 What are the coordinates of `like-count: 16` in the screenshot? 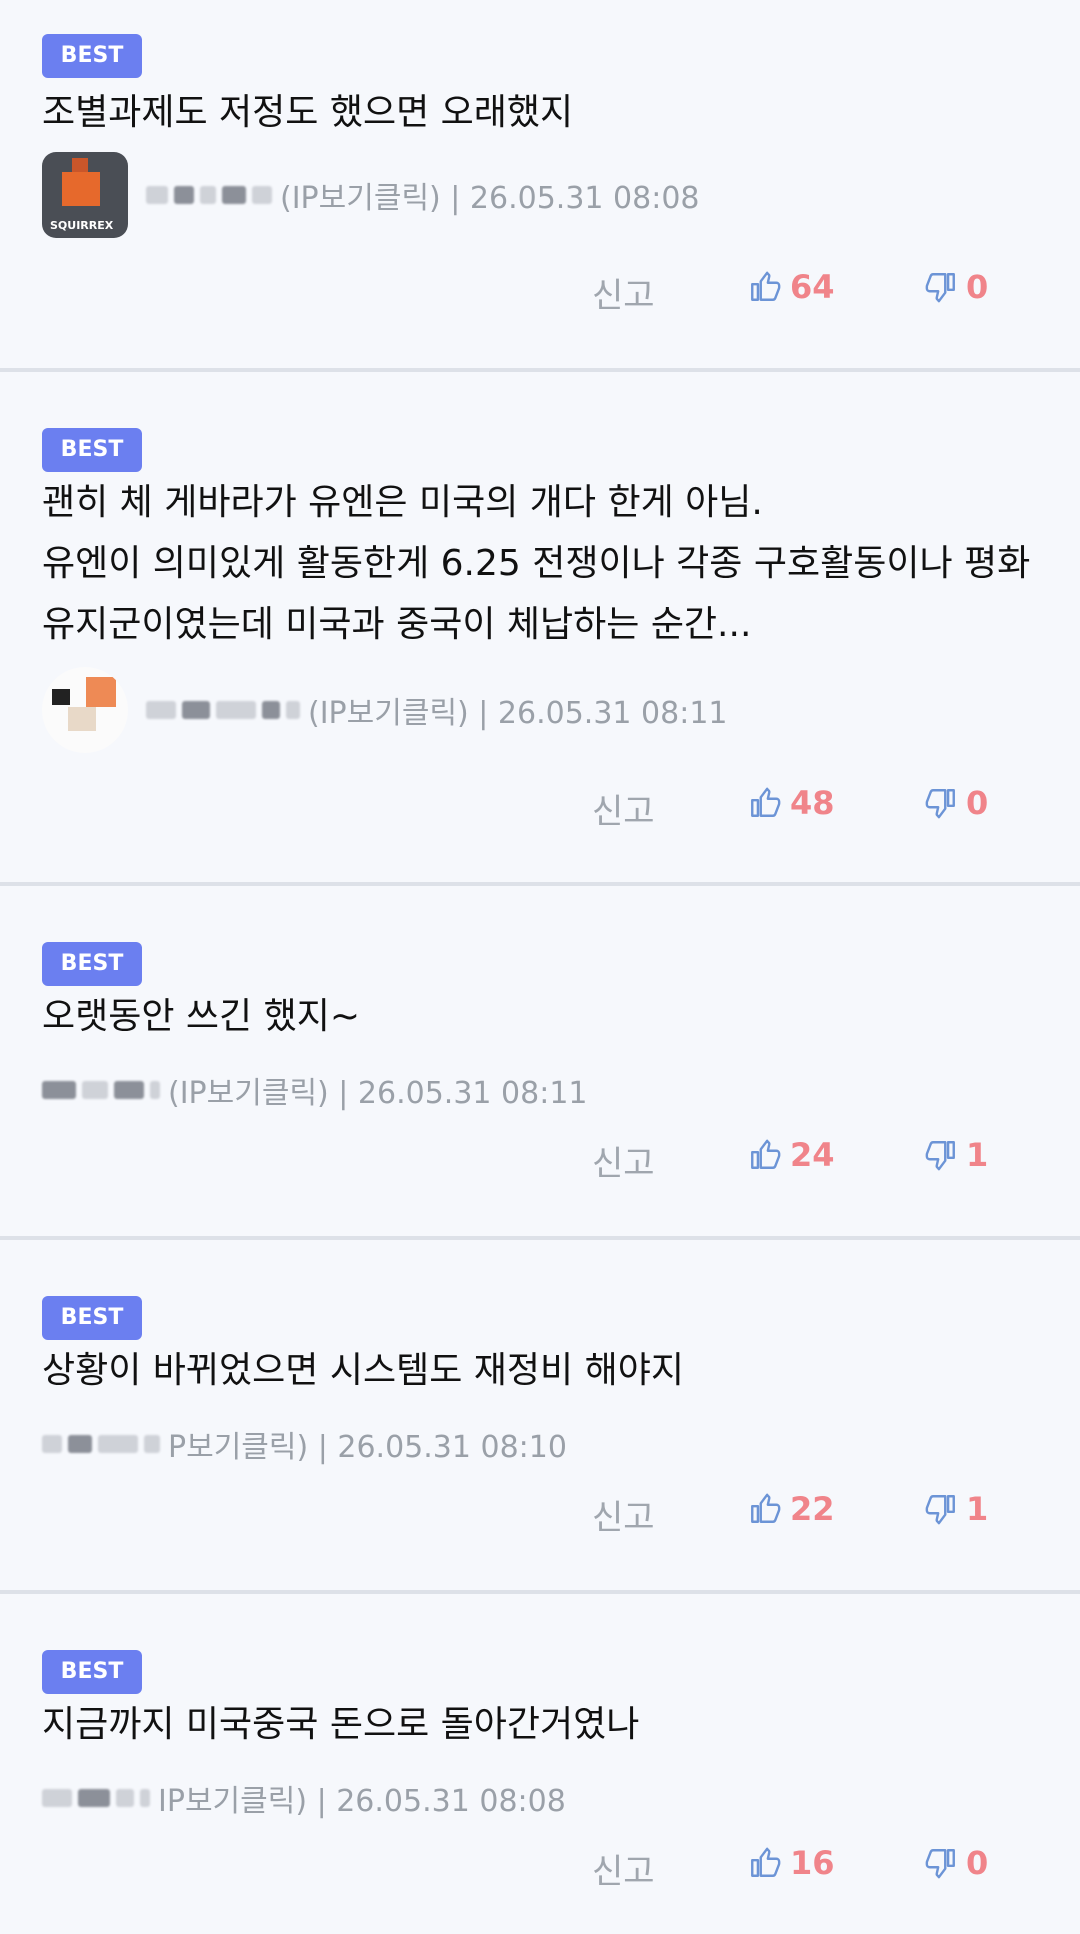 It's located at (812, 1863).